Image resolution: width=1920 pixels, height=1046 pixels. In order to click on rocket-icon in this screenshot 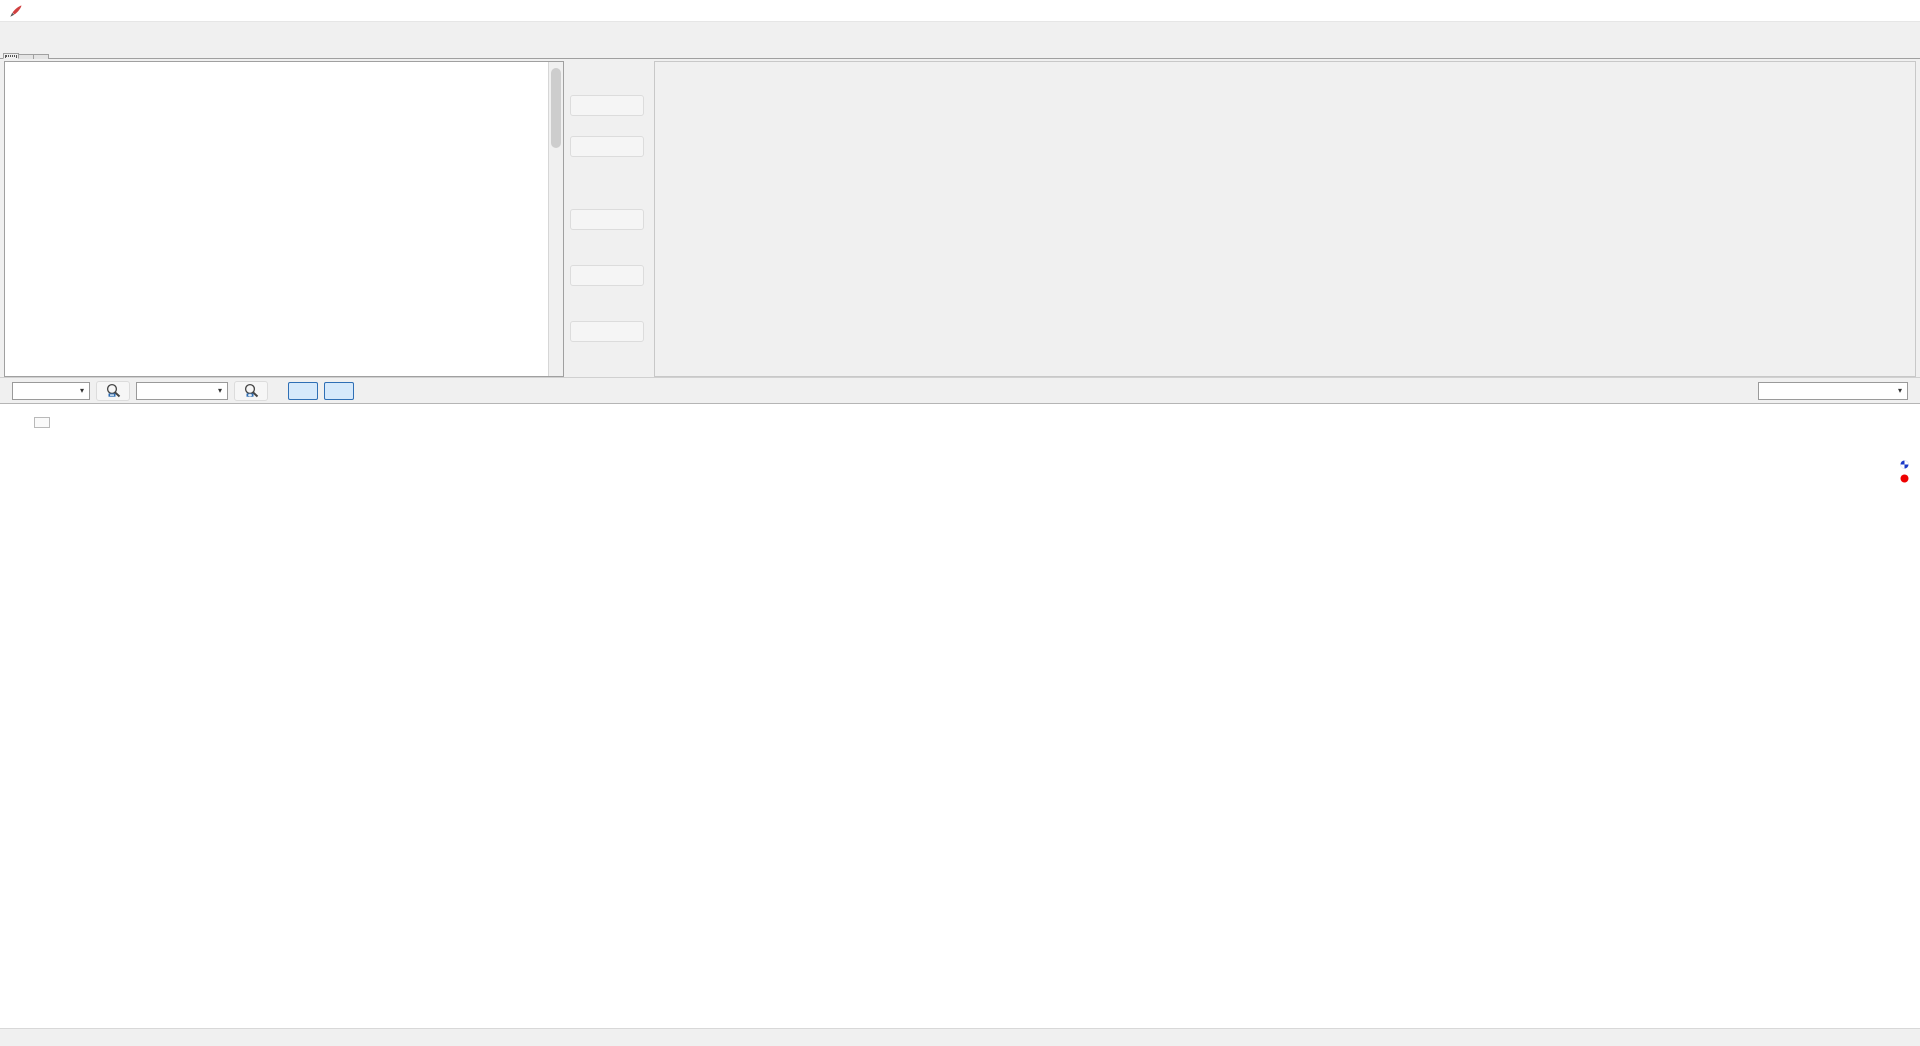, I will do `click(16, 11)`.